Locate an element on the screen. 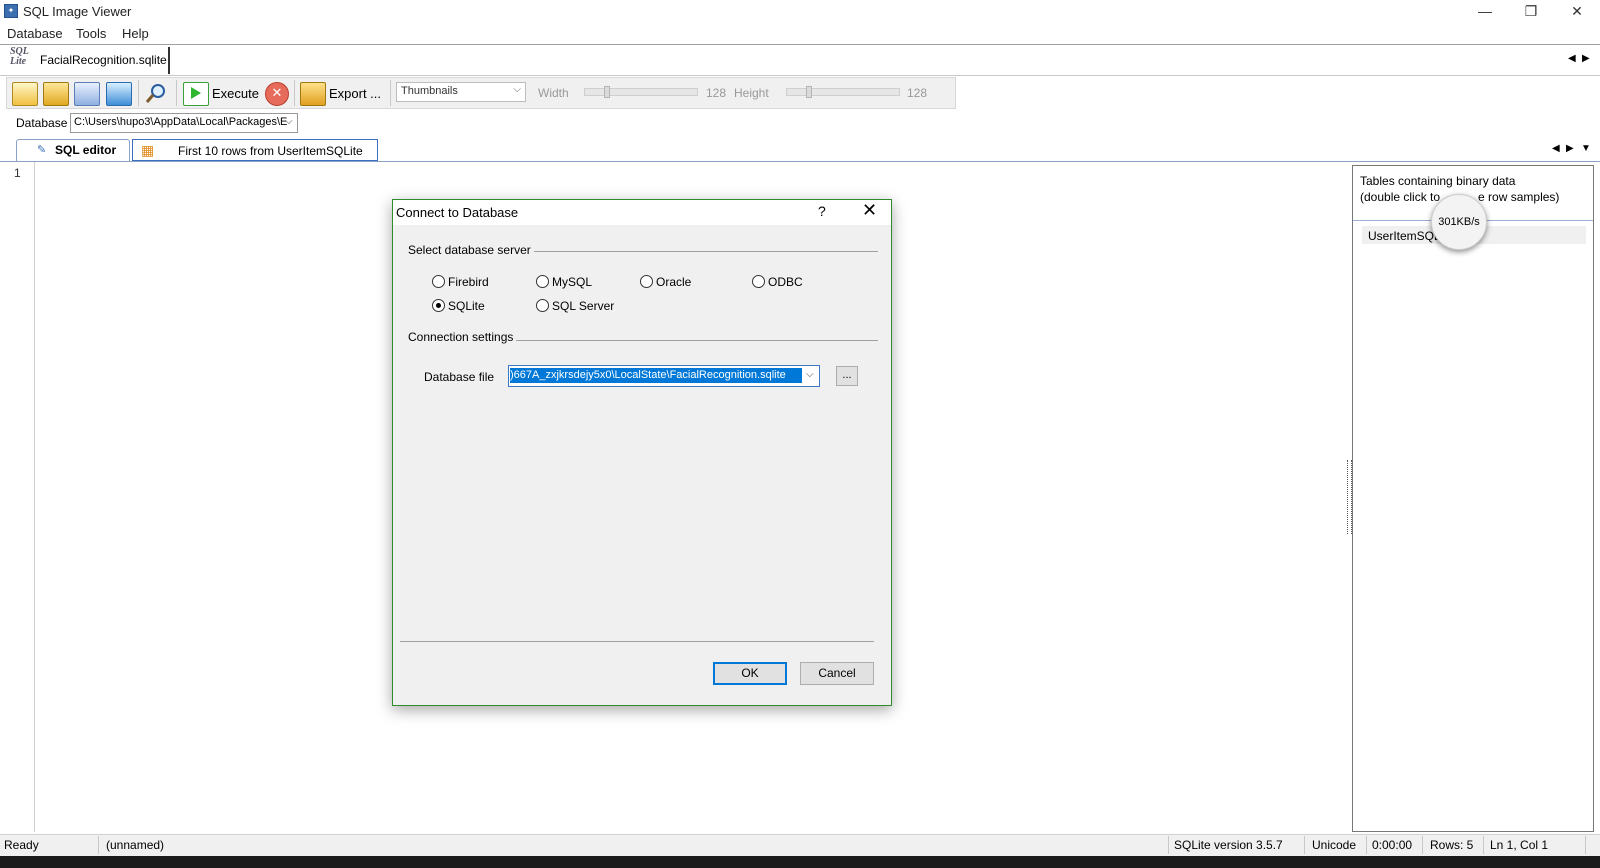 Image resolution: width=1600 pixels, height=868 pixels. save-as-icon is located at coordinates (119, 94).